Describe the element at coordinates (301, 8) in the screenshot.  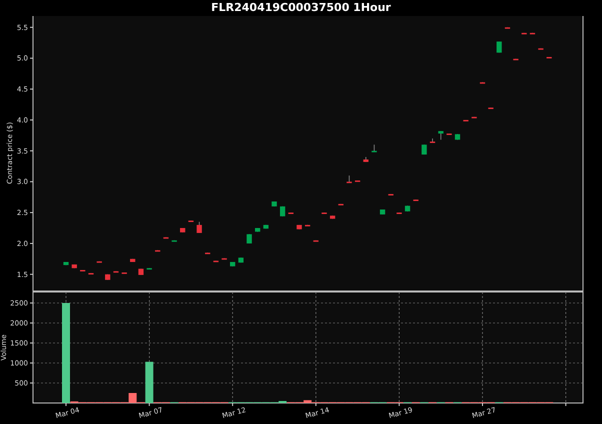
I see `chart-title: FLR240419C00037500 1Hour` at that location.